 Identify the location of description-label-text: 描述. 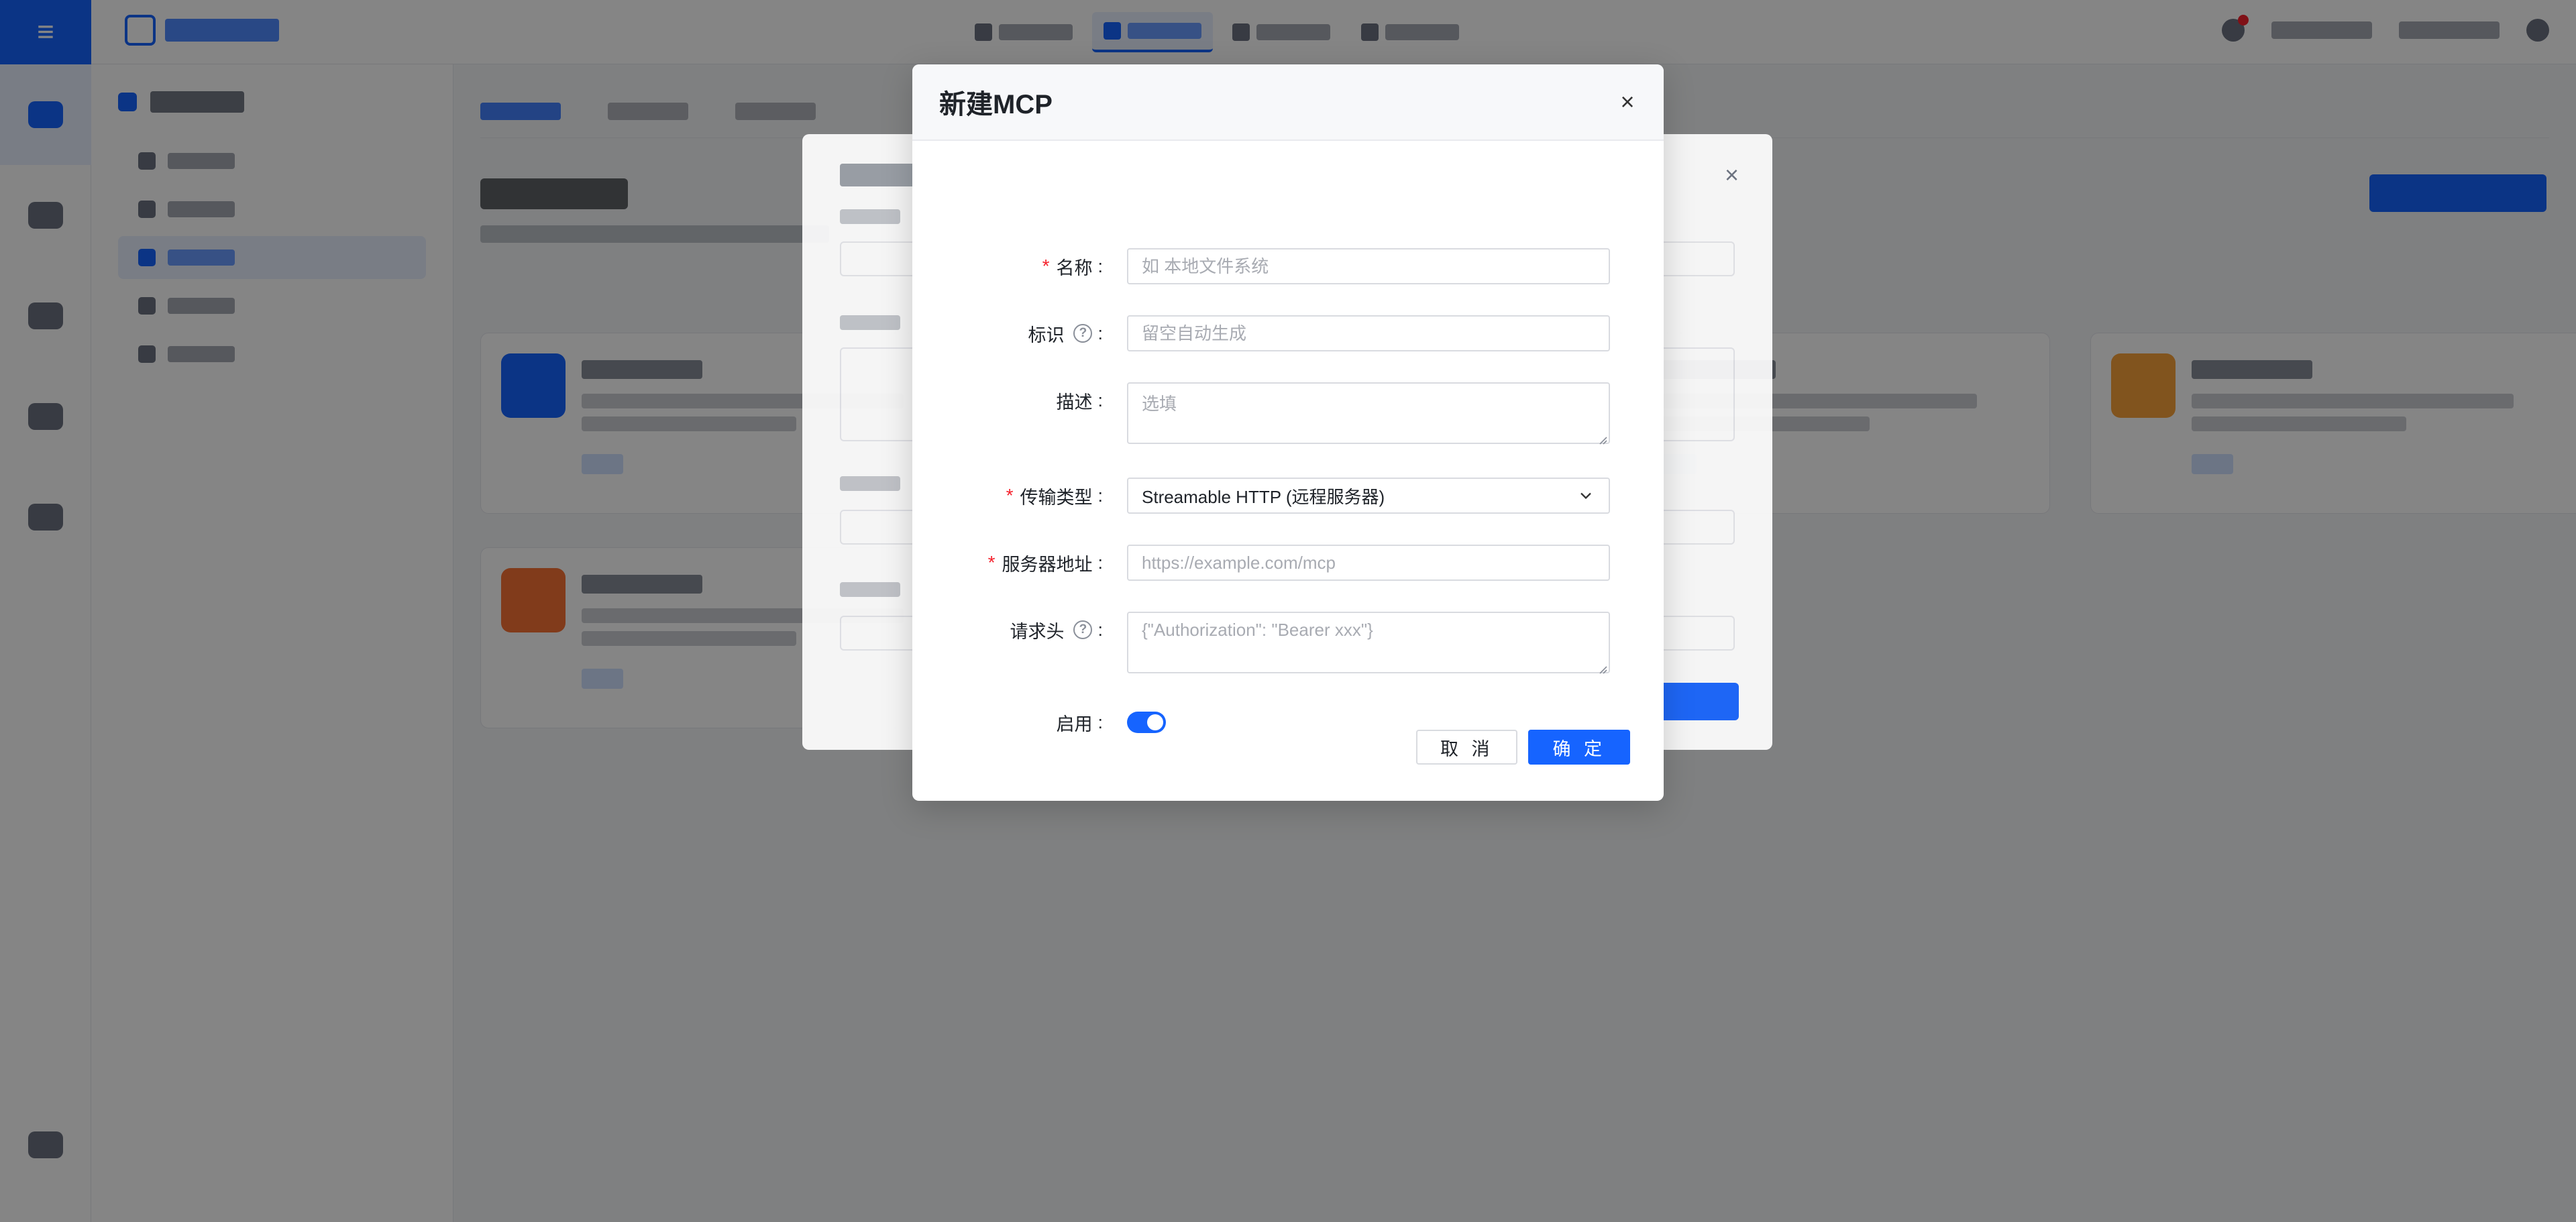
(1074, 402).